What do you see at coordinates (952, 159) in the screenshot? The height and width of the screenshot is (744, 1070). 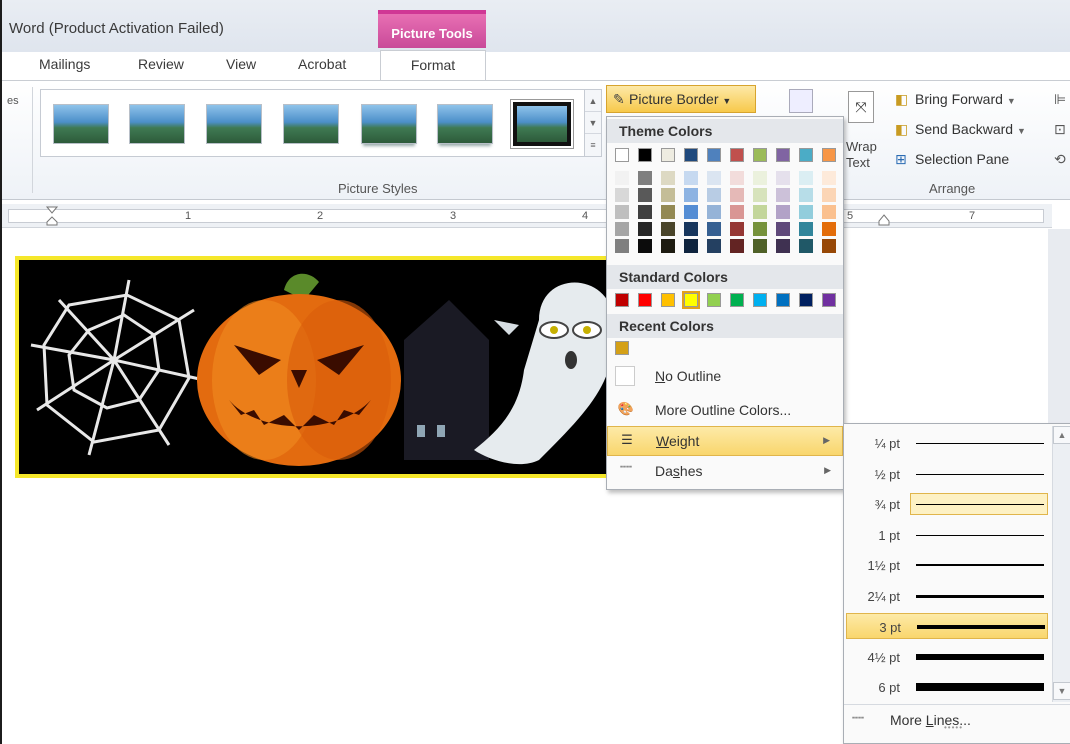 I see `selection-pane-button: ⊞ Selection Pane` at bounding box center [952, 159].